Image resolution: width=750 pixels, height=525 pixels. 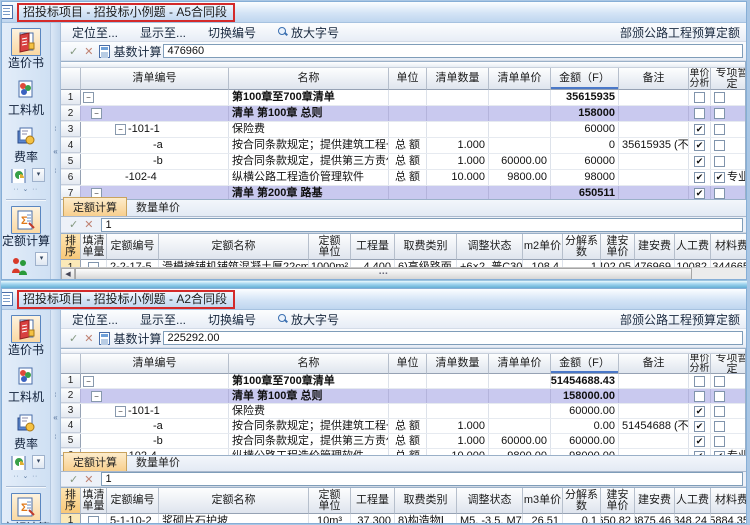 What do you see at coordinates (453, 338) in the screenshot?
I see `base-calc-input: 225292.00` at bounding box center [453, 338].